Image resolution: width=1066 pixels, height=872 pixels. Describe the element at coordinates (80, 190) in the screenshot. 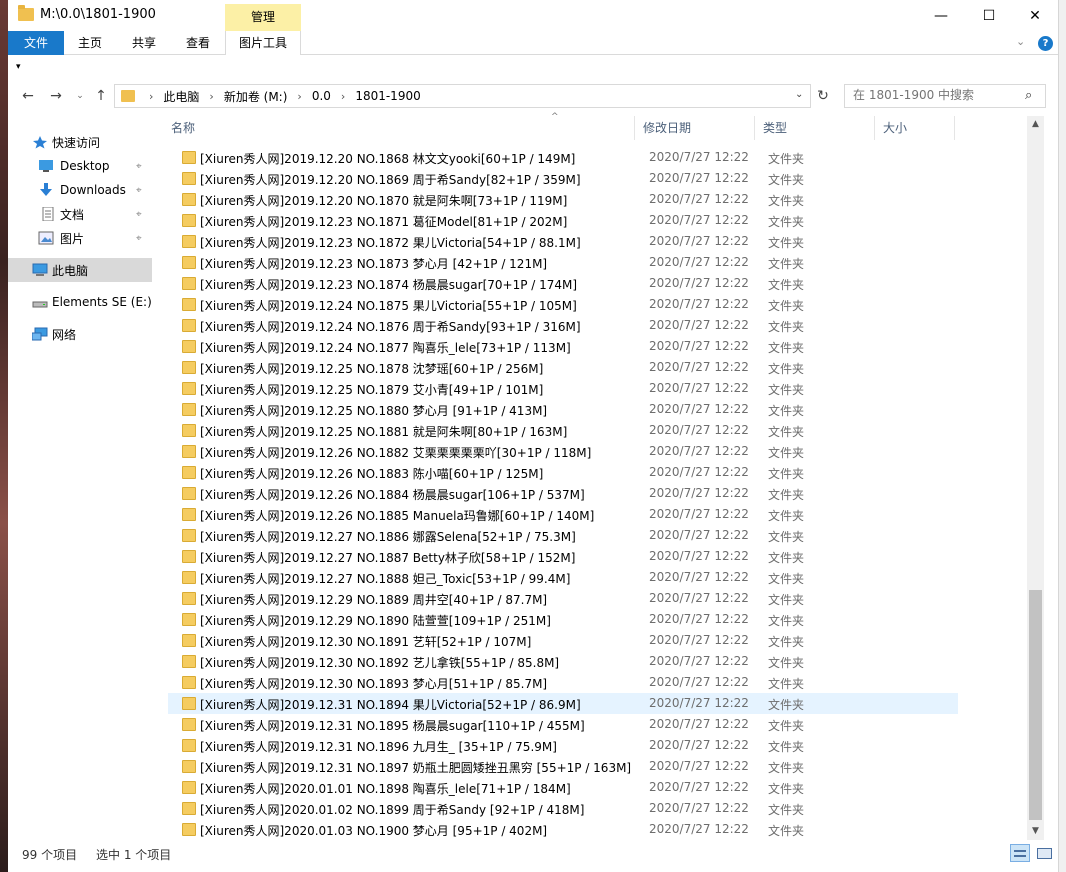

I see `sidebar-item-downloads: Downloads ⌖` at that location.